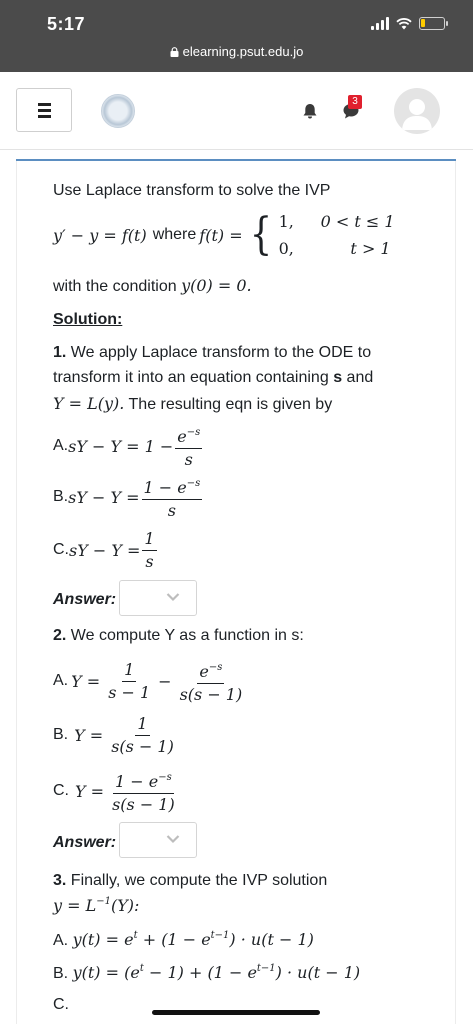 The height and width of the screenshot is (1024, 473). I want to click on step2-number: 2., so click(60, 635).